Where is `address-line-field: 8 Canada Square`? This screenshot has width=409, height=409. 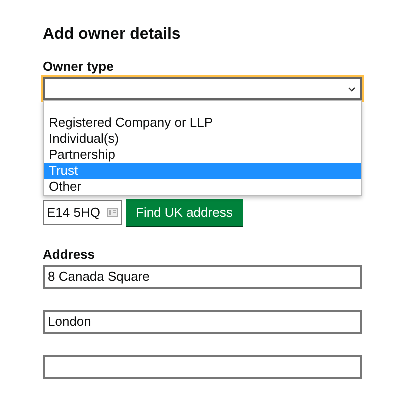
address-line-field: 8 Canada Square is located at coordinates (202, 277).